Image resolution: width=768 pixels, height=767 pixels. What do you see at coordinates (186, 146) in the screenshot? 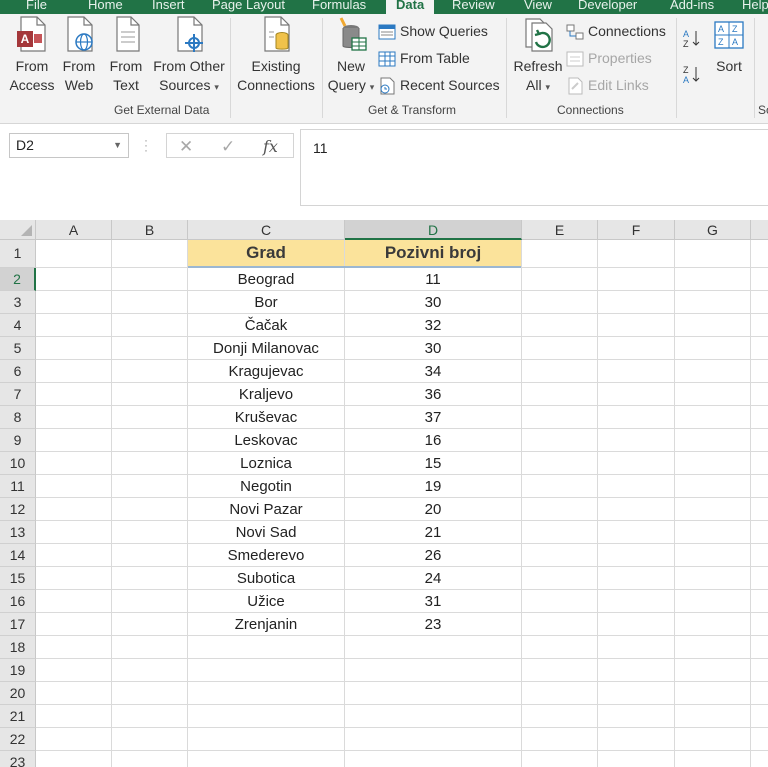
I see `cancel-icon: ✕` at bounding box center [186, 146].